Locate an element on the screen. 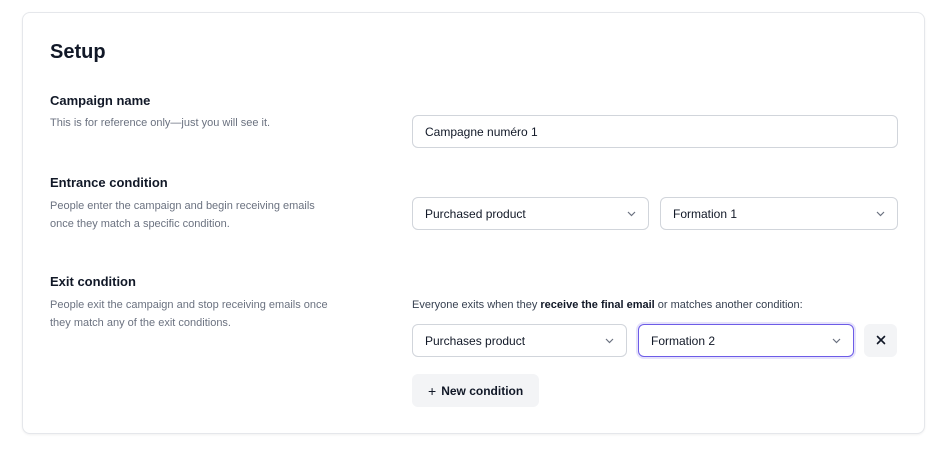  entrance-product-value: Formation 1 is located at coordinates (705, 213).